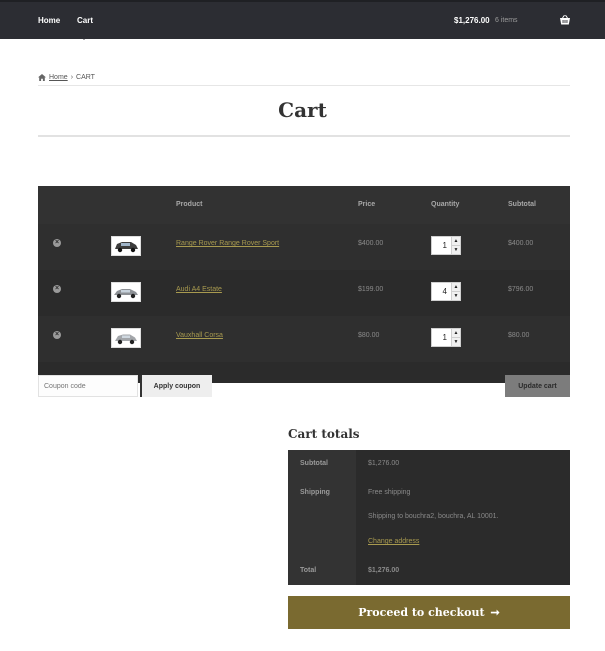 The image size is (605, 651). What do you see at coordinates (506, 20) in the screenshot?
I see `header-cart-count: 6 items` at bounding box center [506, 20].